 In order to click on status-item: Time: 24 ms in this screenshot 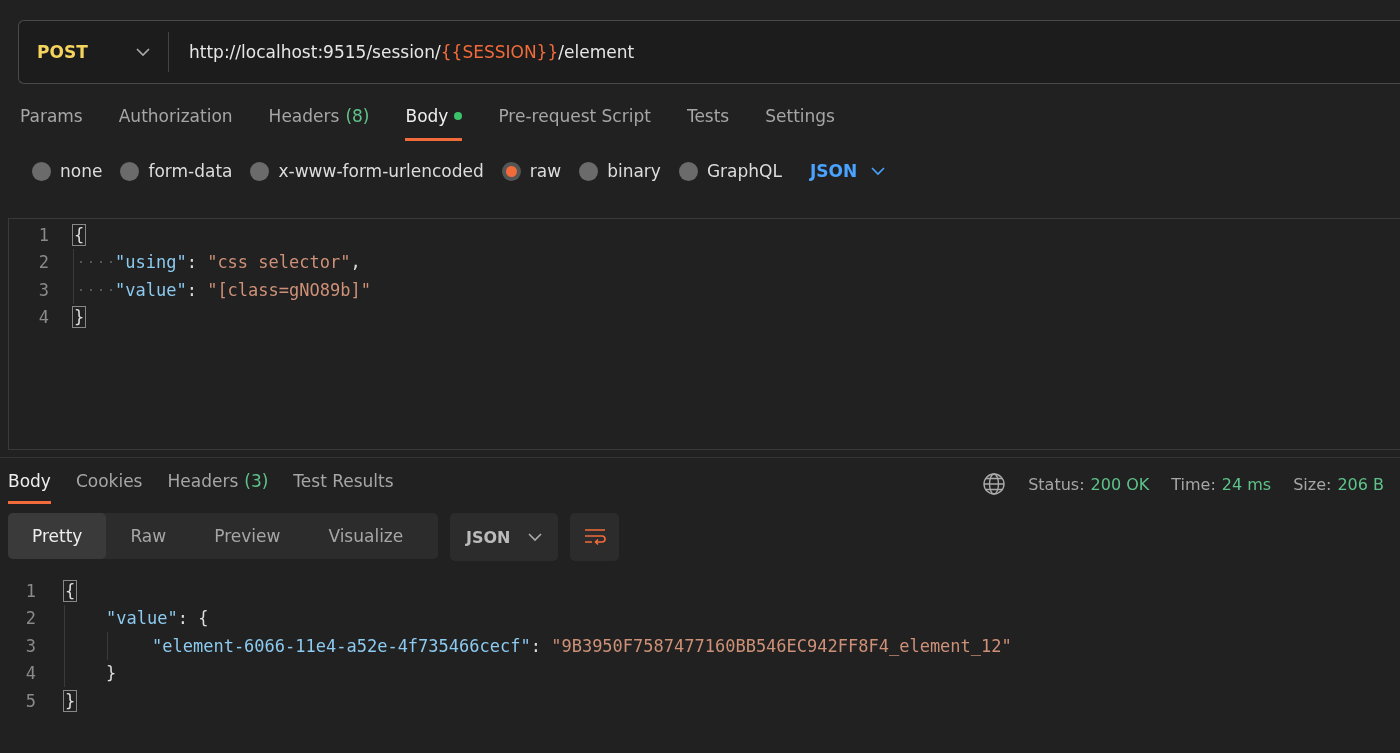, I will do `click(1221, 484)`.